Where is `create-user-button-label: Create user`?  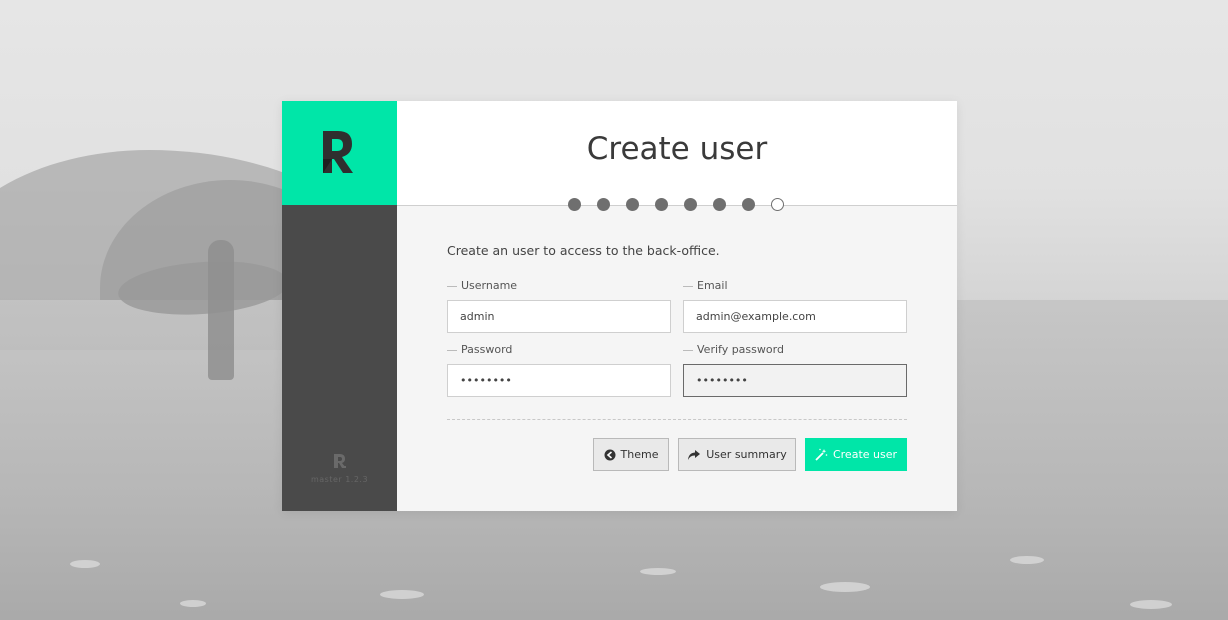
create-user-button-label: Create user is located at coordinates (865, 454).